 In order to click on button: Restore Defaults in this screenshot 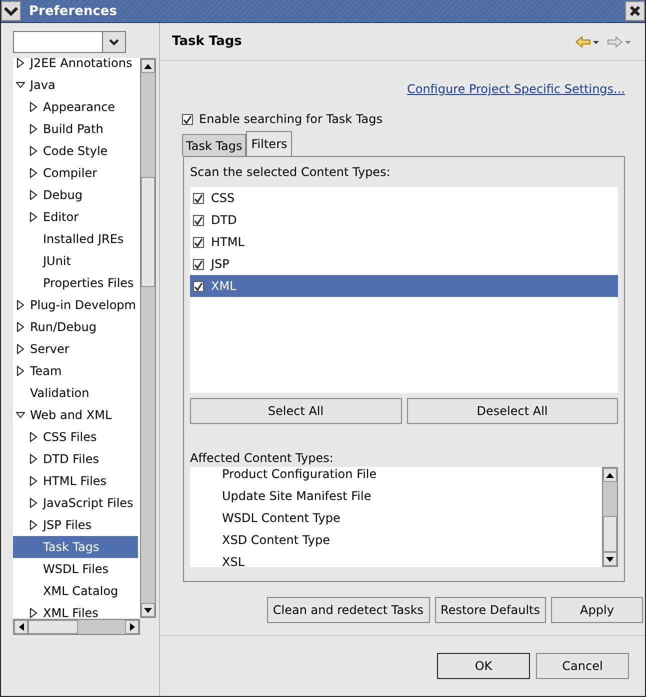, I will do `click(490, 610)`.